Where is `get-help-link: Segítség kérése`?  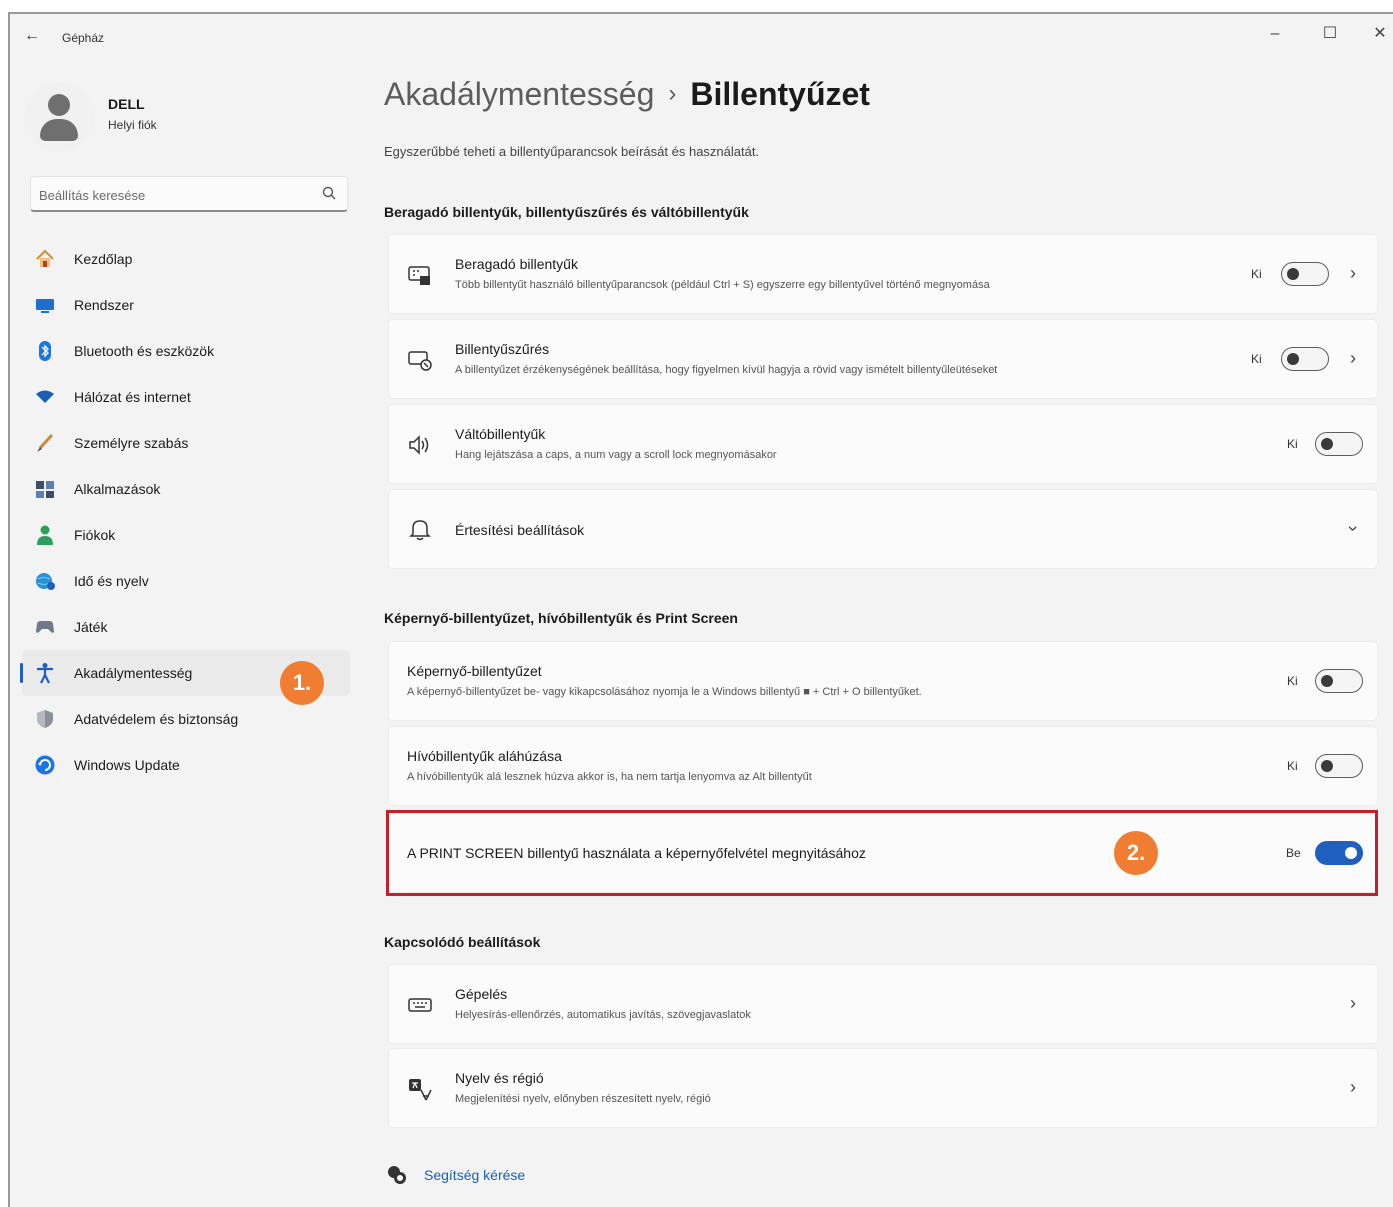
get-help-link: Segítség kérése is located at coordinates (474, 1175).